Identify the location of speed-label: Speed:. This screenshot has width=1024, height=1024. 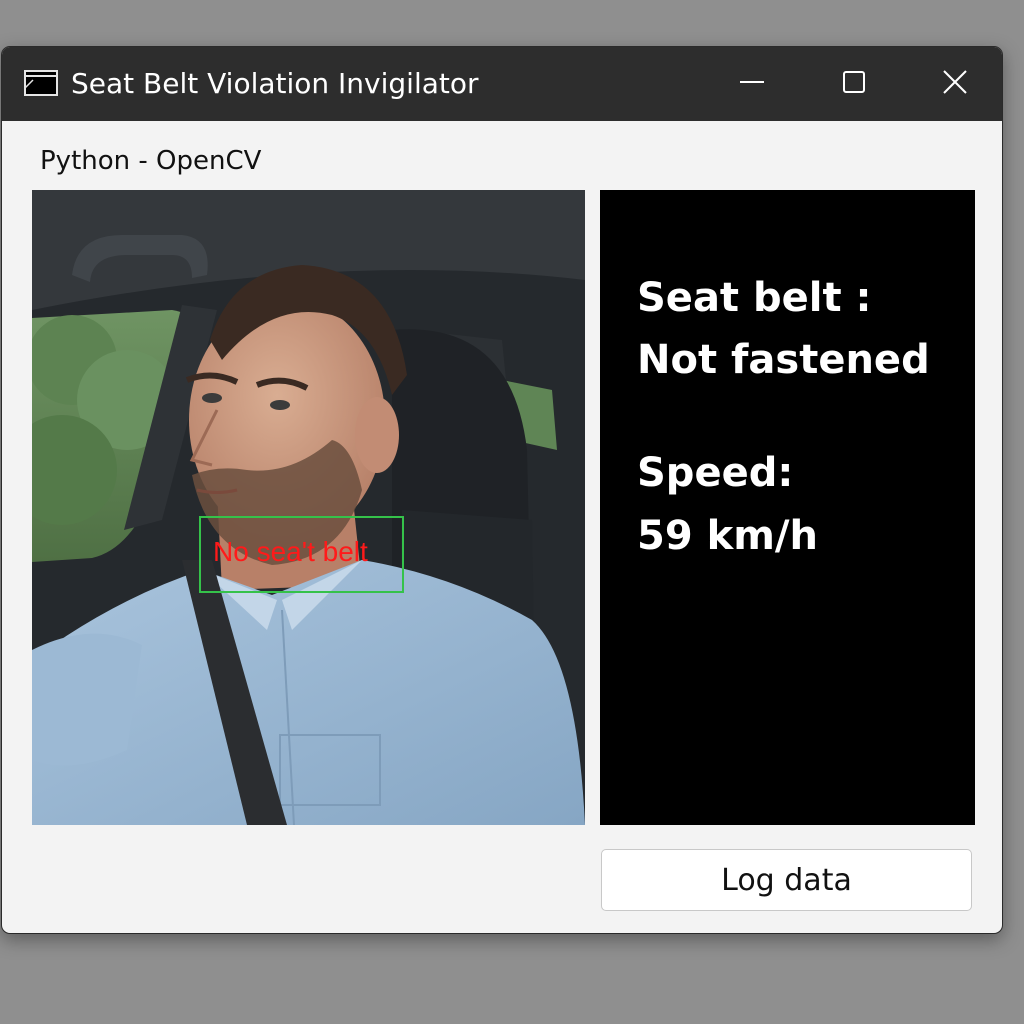
(715, 473).